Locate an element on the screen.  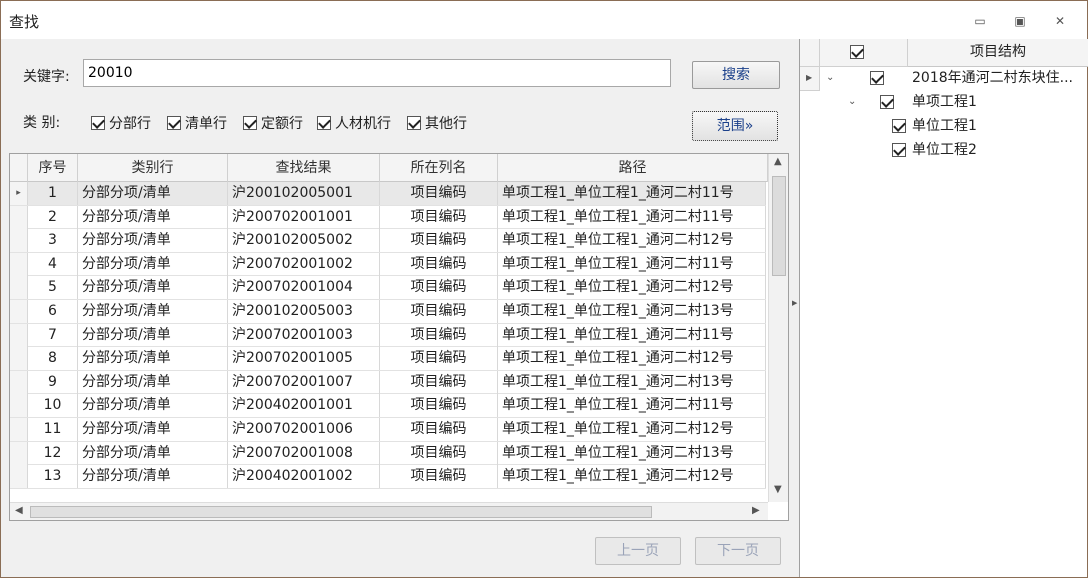
tree-node: ⌄ 单项工程1 is located at coordinates (944, 102).